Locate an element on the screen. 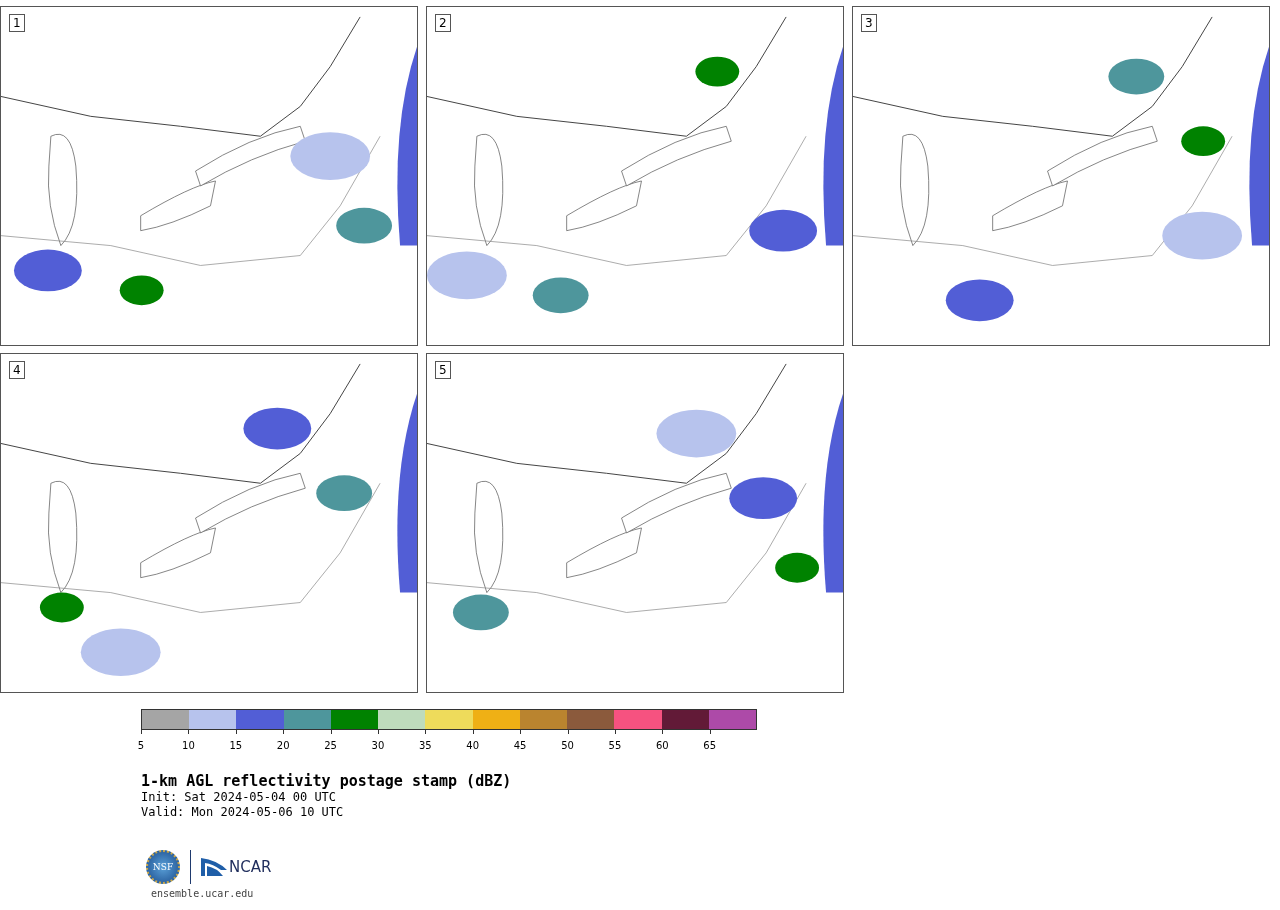  tick-label: 35 is located at coordinates (425, 745).